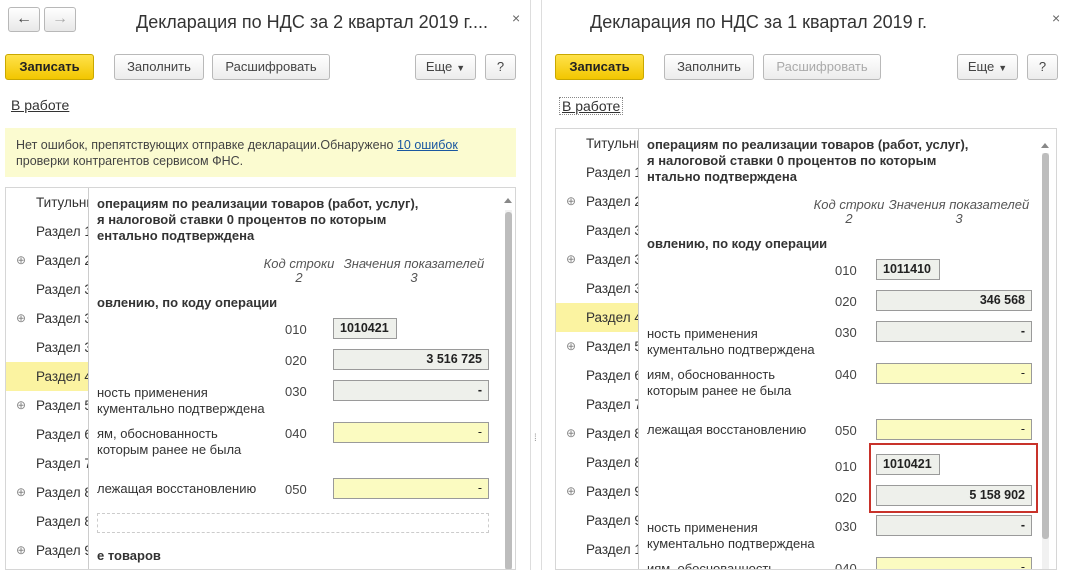 This screenshot has width=1070, height=570. I want to click on back-button: ←, so click(24, 19).